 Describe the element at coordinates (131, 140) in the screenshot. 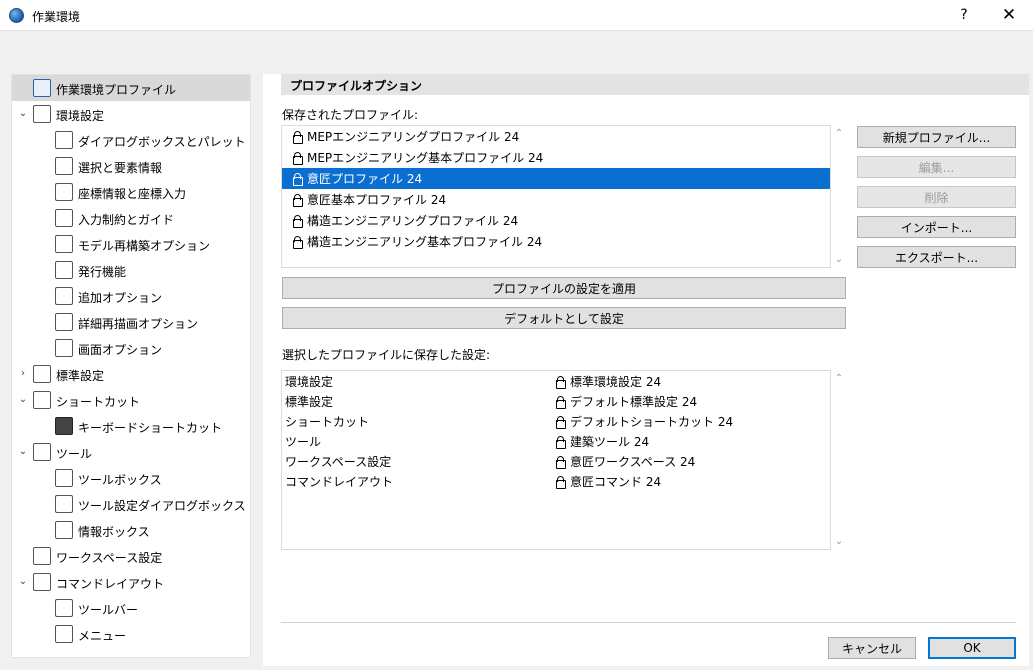

I see `tree-item: ダイアログボックスとパレット` at that location.